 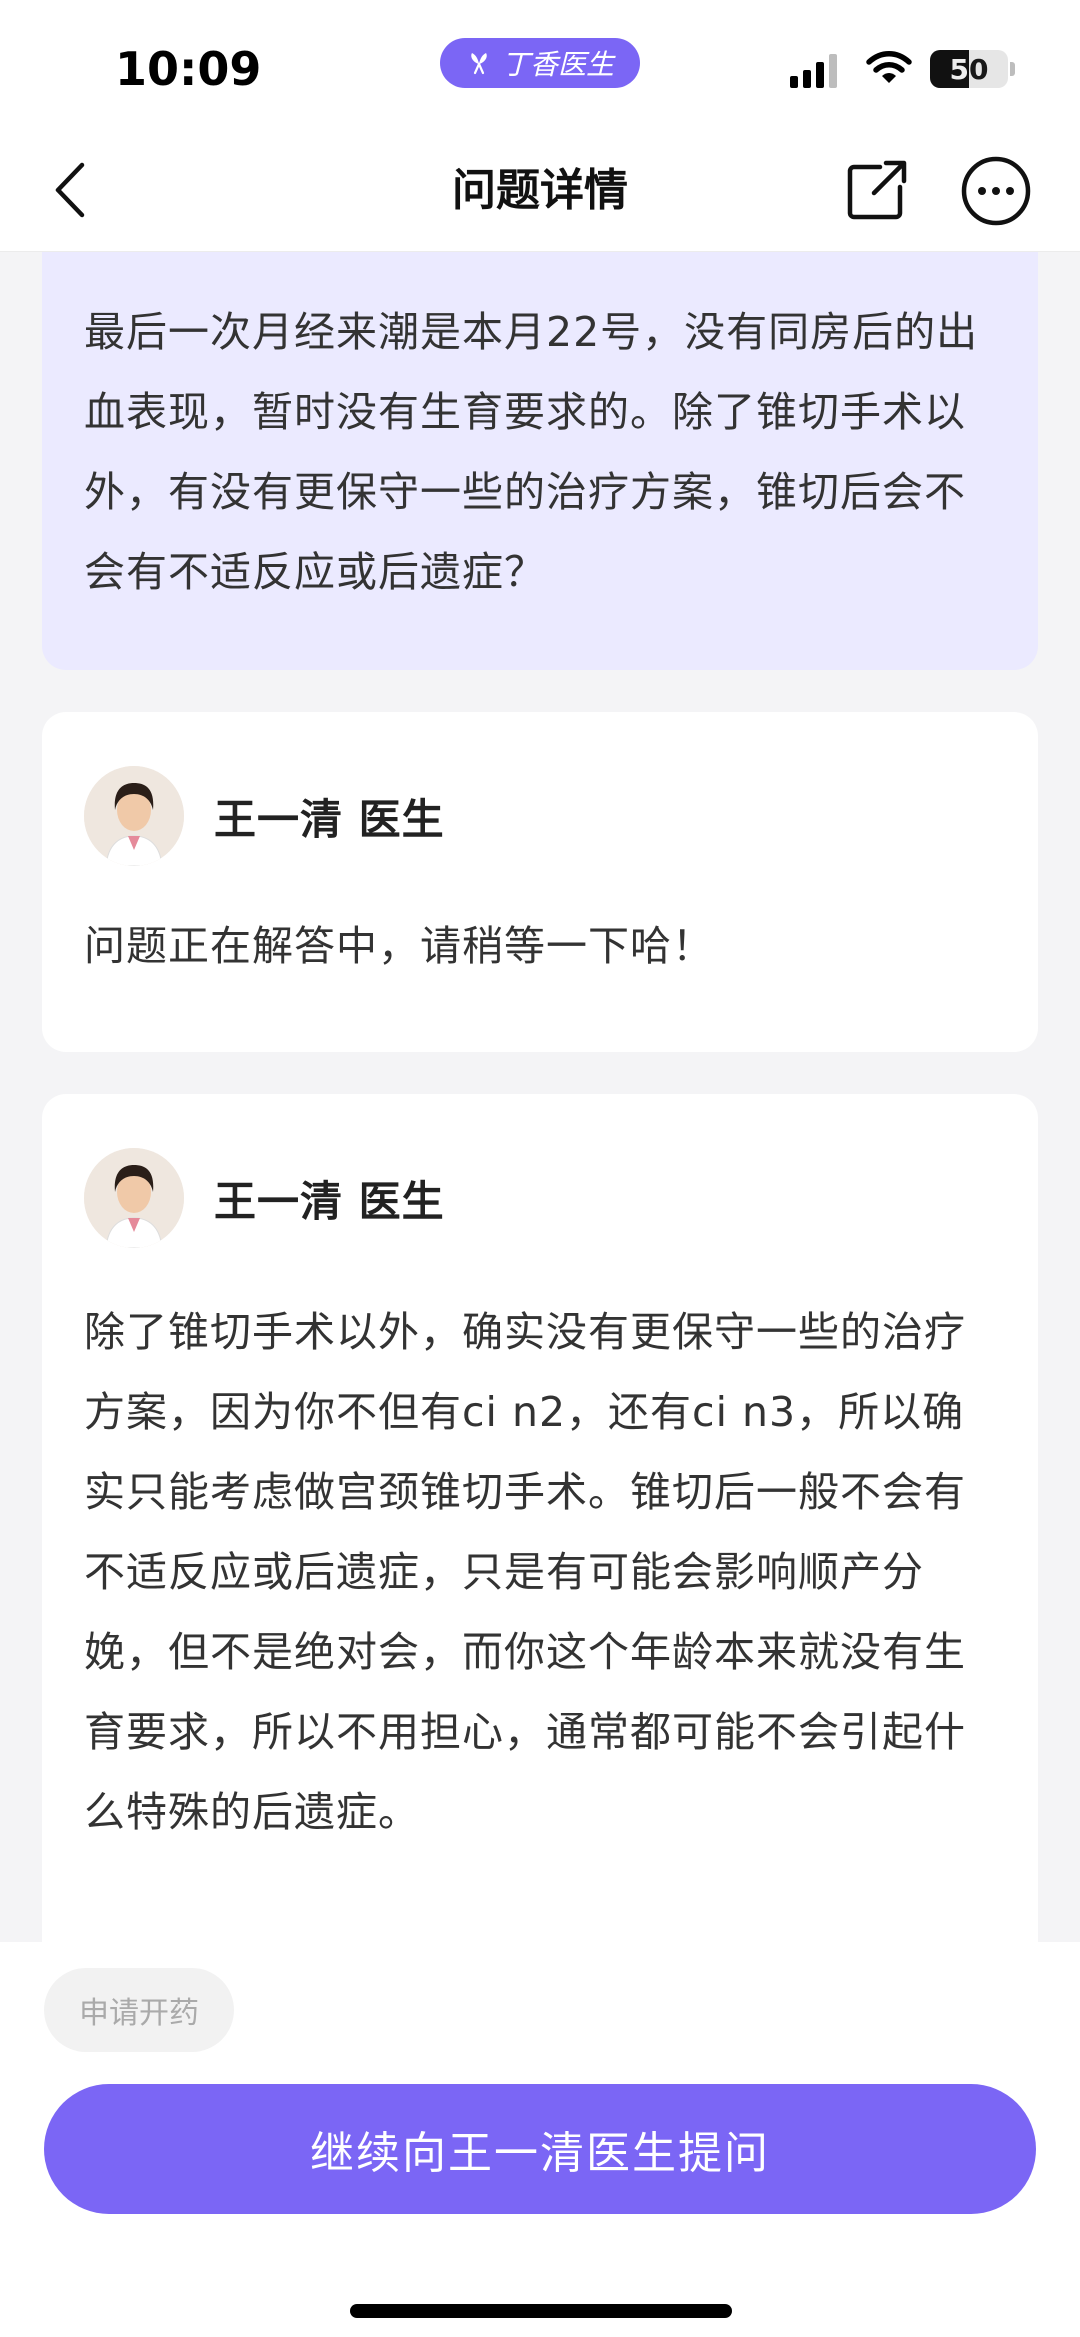 What do you see at coordinates (541, 2311) in the screenshot?
I see `home-indicator` at bounding box center [541, 2311].